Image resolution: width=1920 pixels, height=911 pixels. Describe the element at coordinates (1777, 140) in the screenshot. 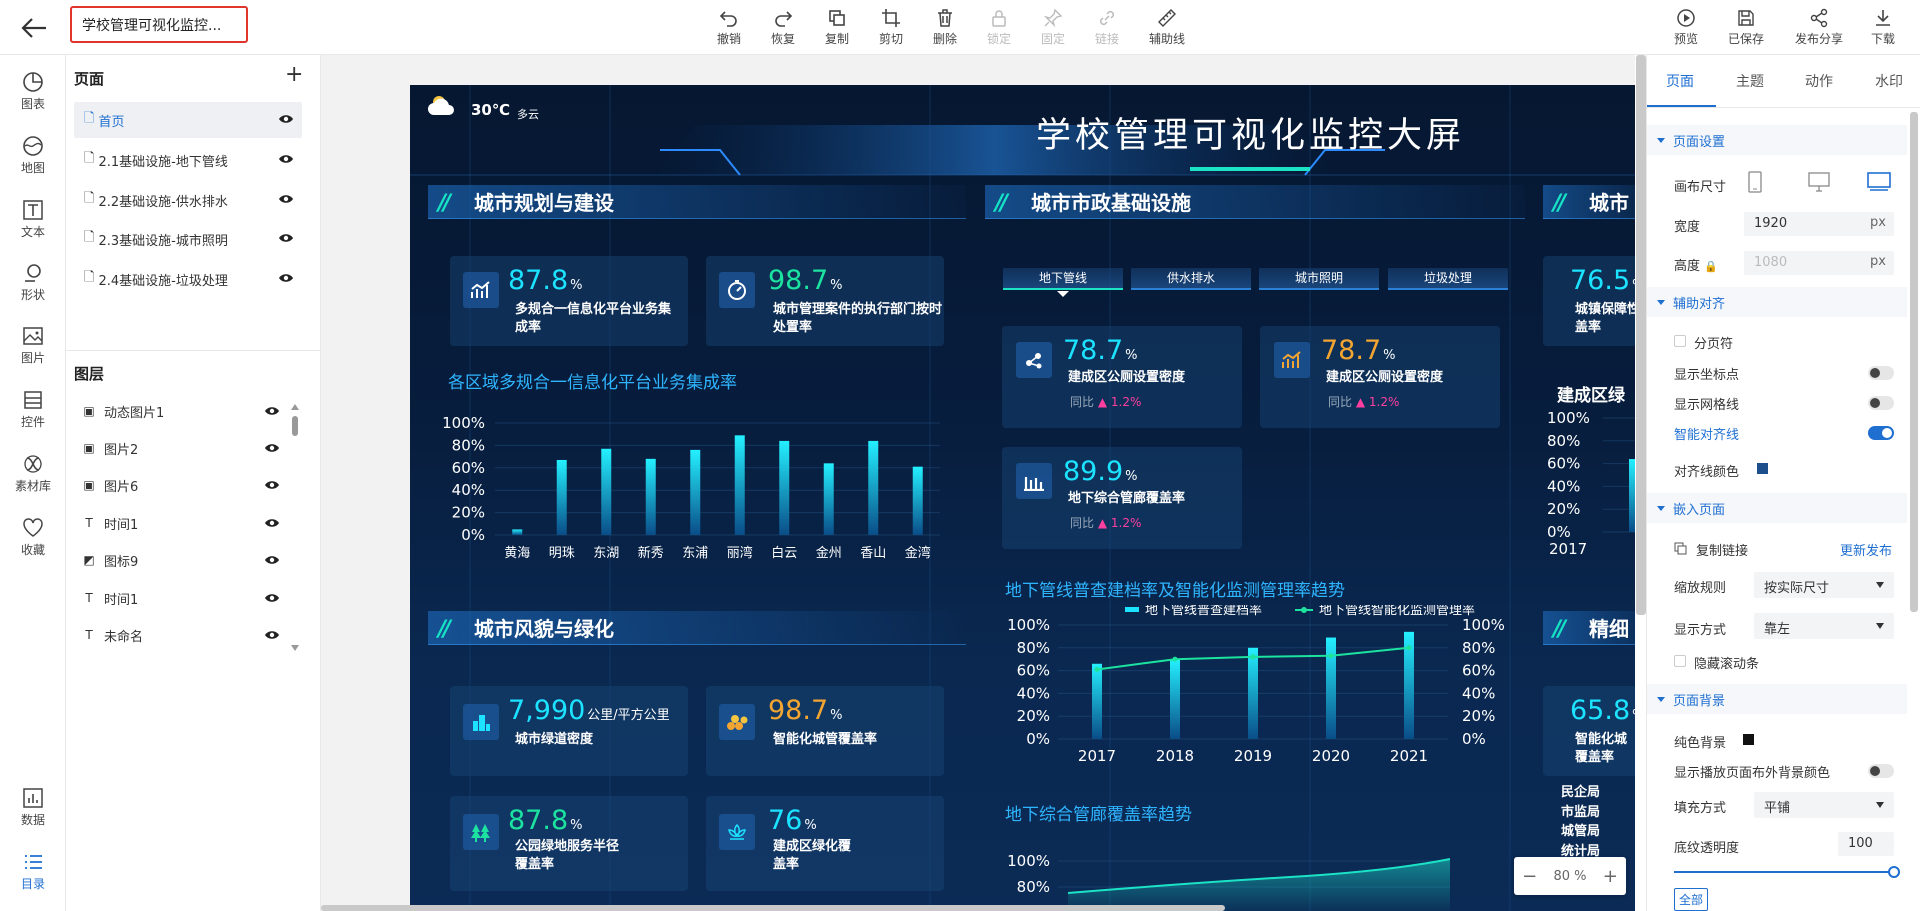

I see `section-page-settings: 页面设置` at that location.